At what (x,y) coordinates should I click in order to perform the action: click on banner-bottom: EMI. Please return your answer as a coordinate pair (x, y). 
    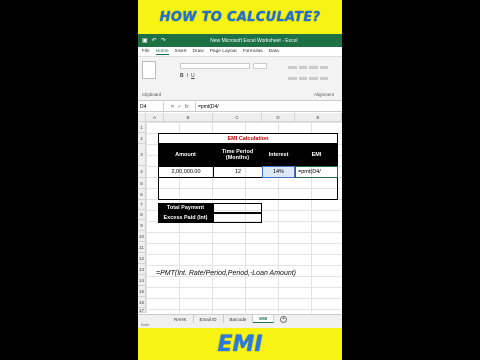
    Looking at the image, I should click on (240, 344).